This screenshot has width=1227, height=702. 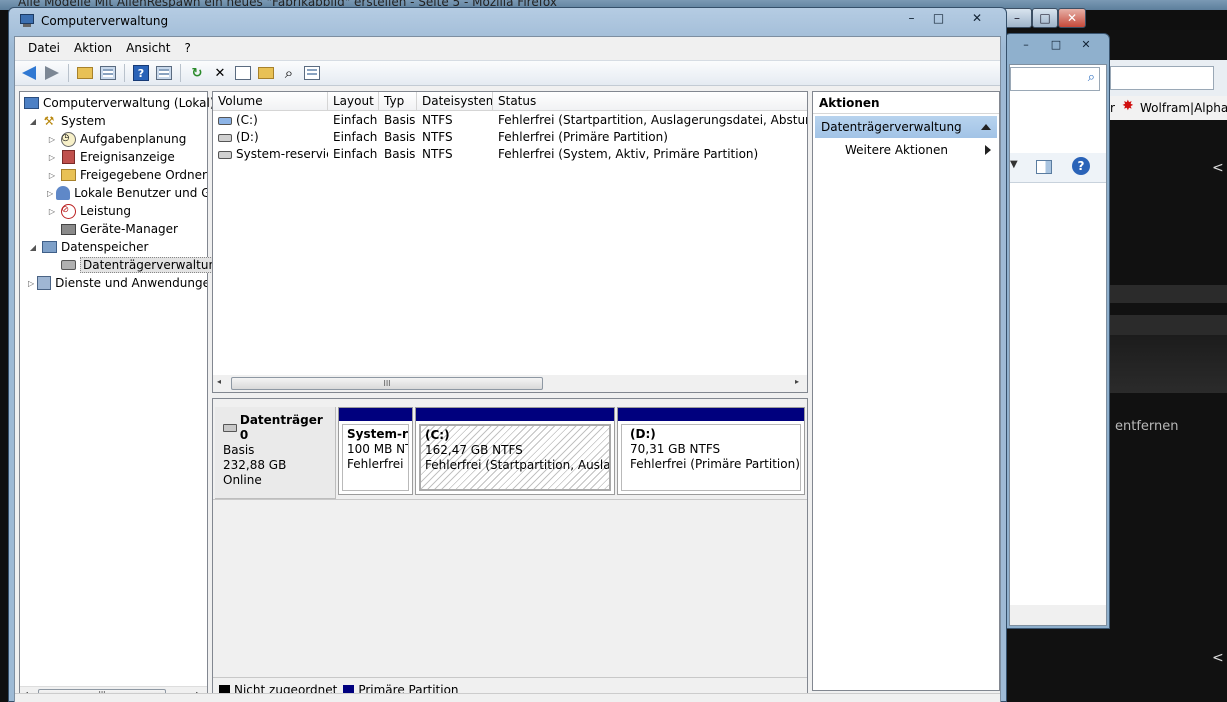 I want to click on tree-item-root: Computerverwaltung (Lokal), so click(x=119, y=103).